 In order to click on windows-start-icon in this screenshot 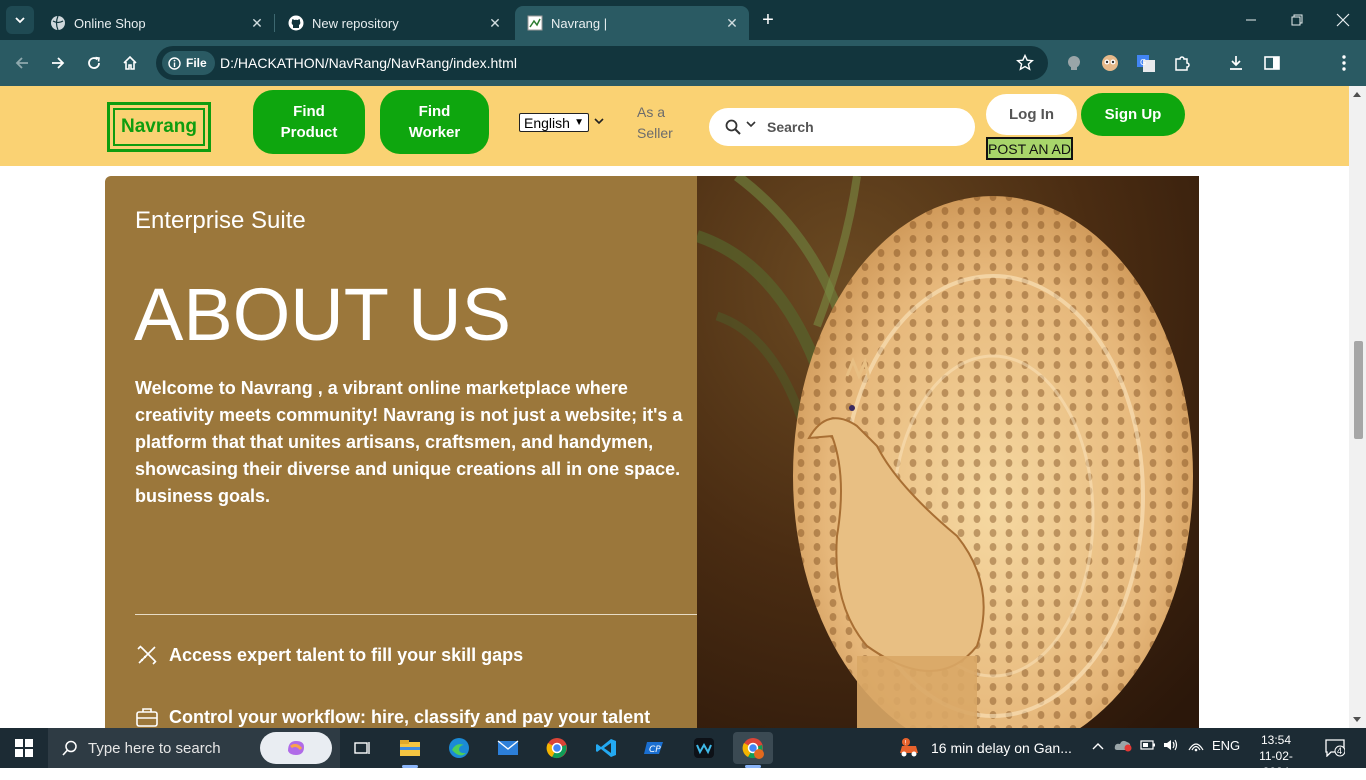, I will do `click(24, 748)`.